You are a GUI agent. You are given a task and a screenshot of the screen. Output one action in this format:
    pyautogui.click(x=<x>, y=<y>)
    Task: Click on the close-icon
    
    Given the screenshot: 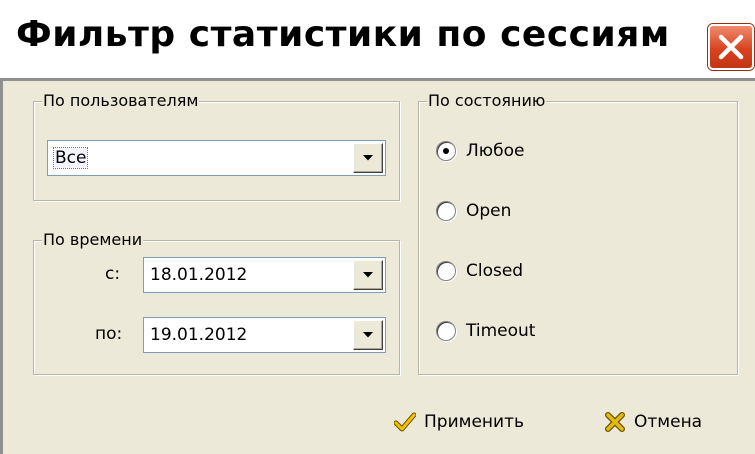 What is the action you would take?
    pyautogui.click(x=731, y=47)
    